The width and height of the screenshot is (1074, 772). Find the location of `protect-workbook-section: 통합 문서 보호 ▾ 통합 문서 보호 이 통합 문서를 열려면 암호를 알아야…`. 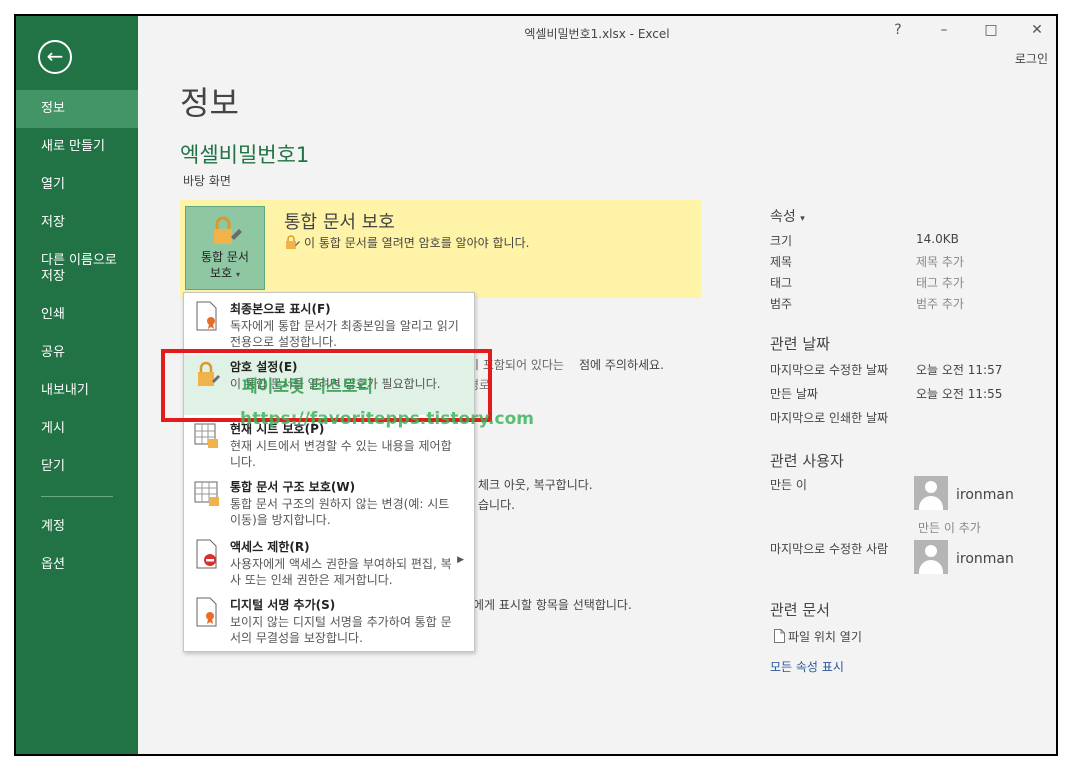

protect-workbook-section: 통합 문서 보호 ▾ 통합 문서 보호 이 통합 문서를 열려면 암호를 알아야… is located at coordinates (440, 249).